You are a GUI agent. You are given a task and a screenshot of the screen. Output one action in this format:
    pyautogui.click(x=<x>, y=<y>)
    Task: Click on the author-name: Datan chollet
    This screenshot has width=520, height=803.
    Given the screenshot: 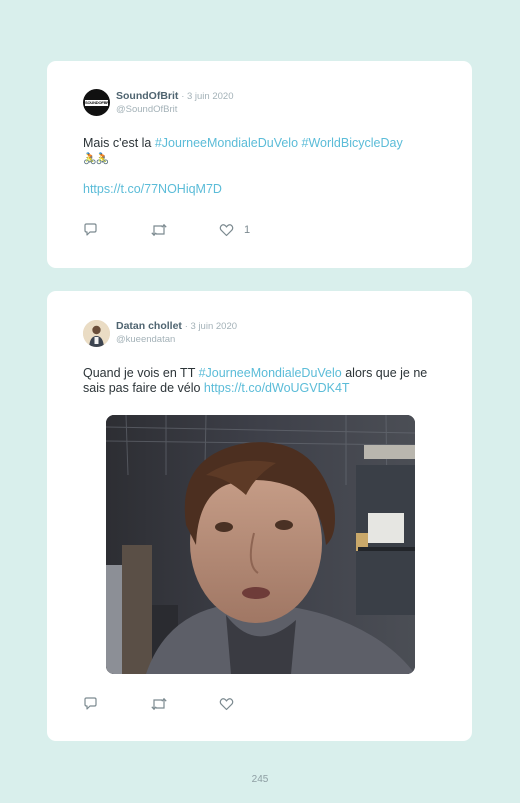 What is the action you would take?
    pyautogui.click(x=149, y=326)
    